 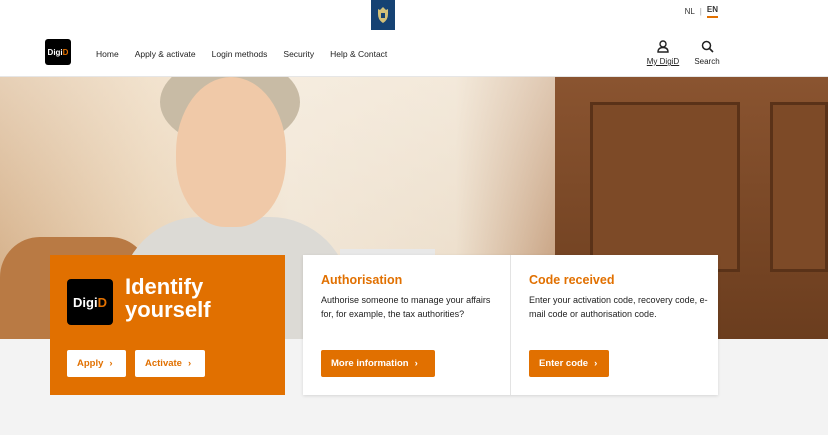 What do you see at coordinates (298, 54) in the screenshot?
I see `nav-item-security: Security` at bounding box center [298, 54].